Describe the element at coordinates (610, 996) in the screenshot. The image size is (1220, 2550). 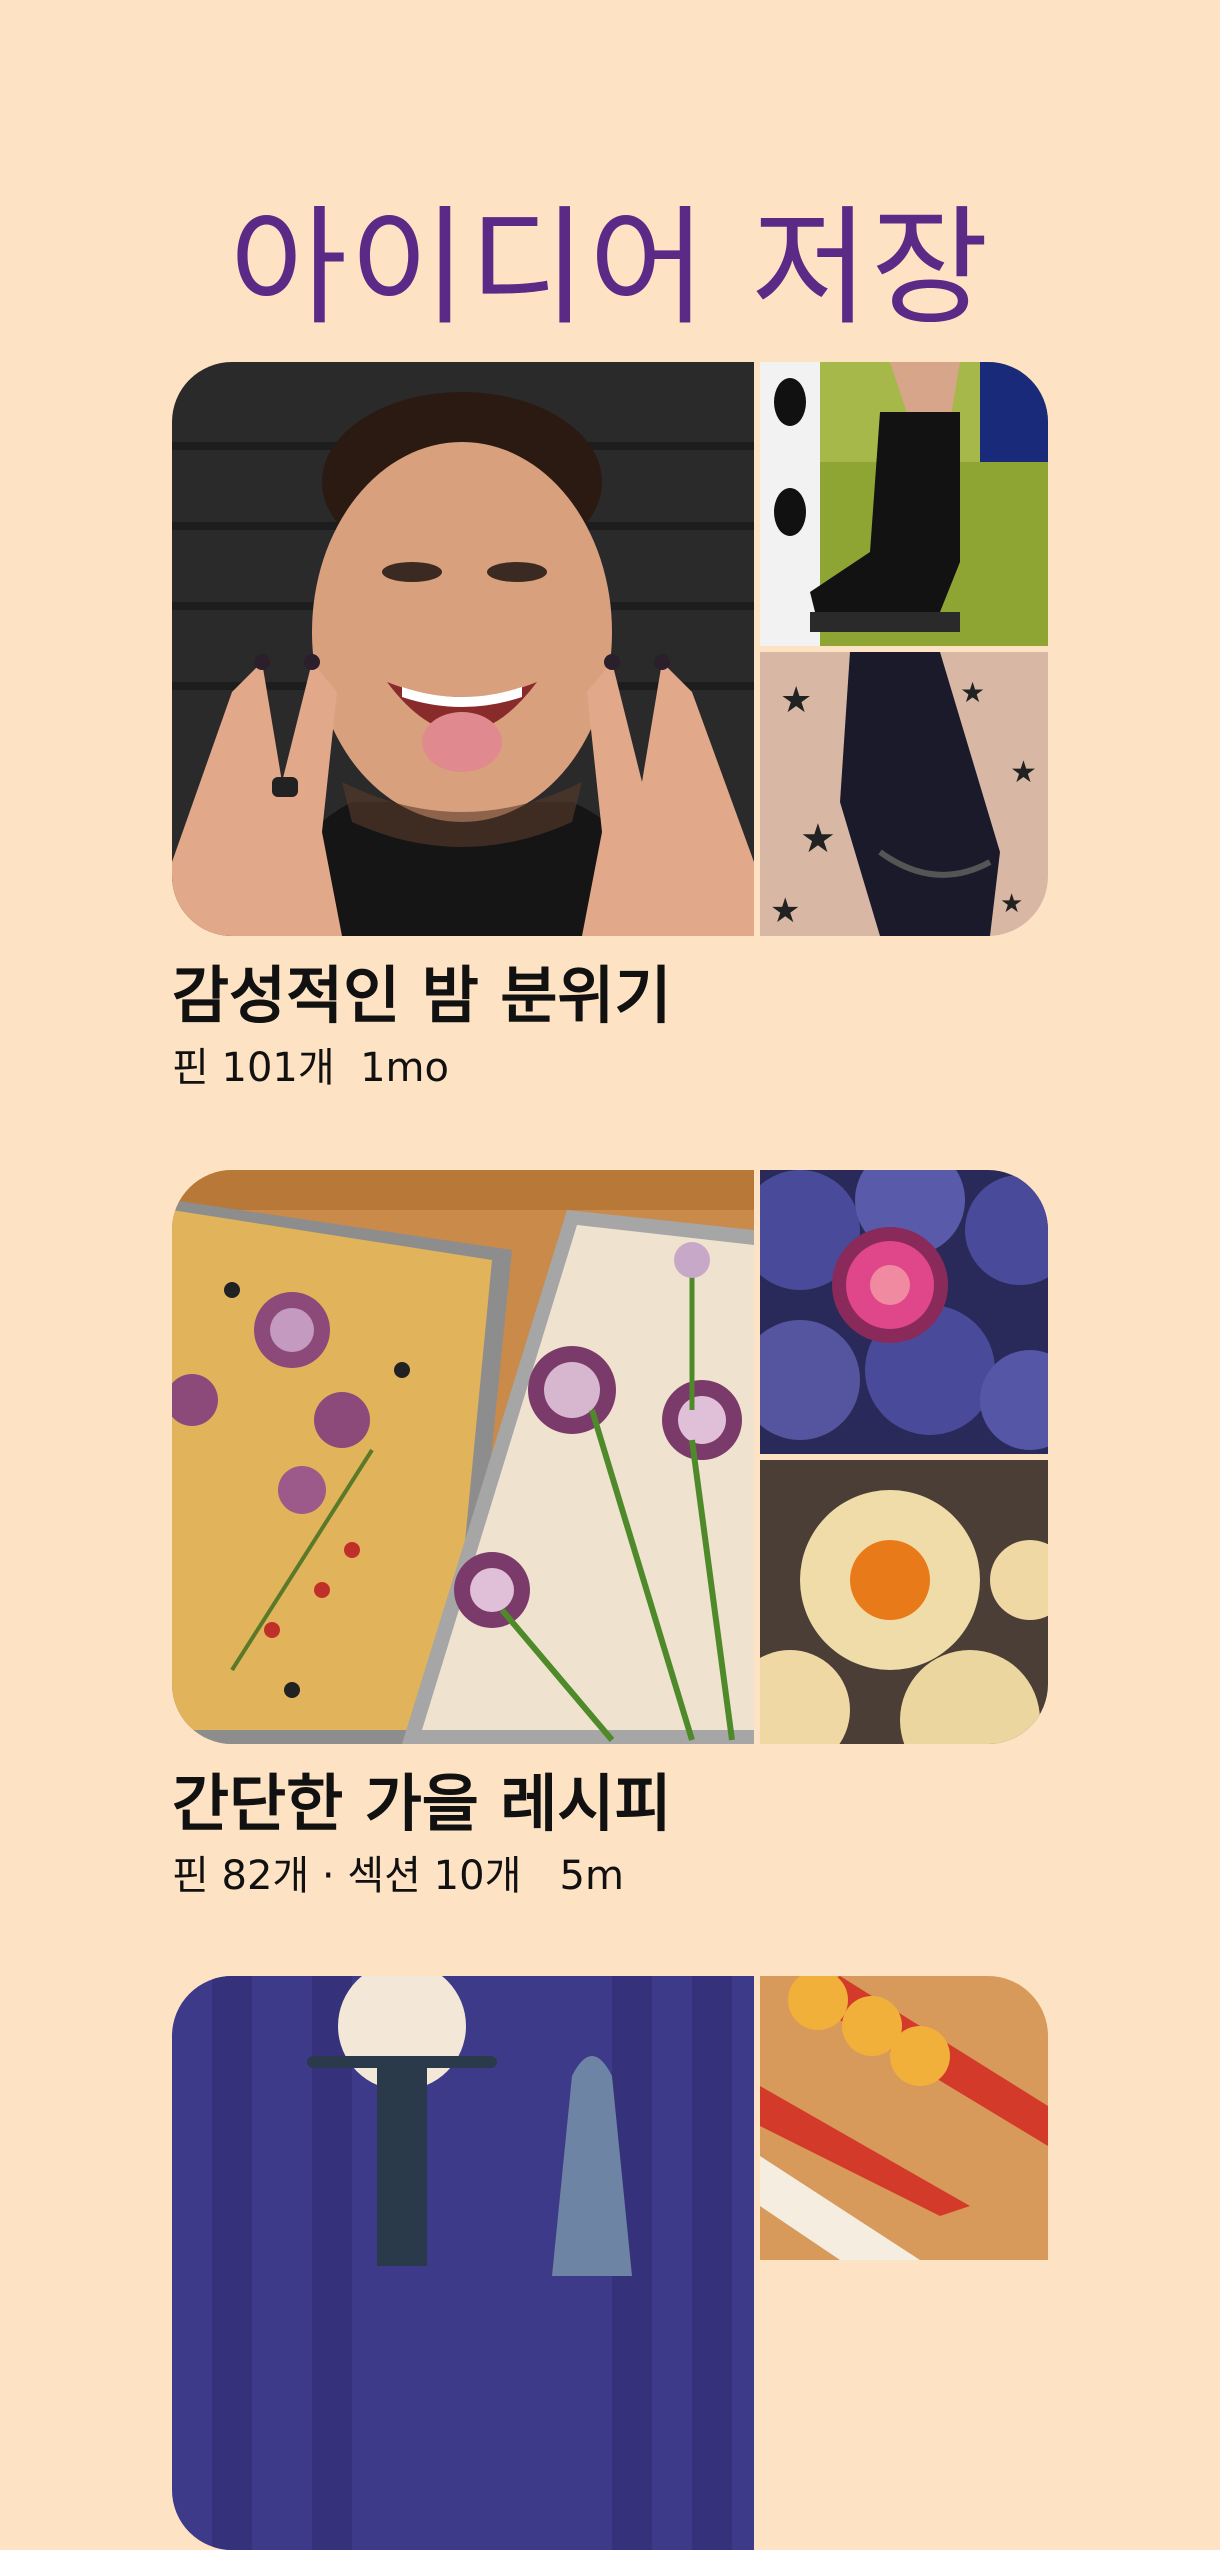
I see `board-title: 감성적인 밤 분위기` at that location.